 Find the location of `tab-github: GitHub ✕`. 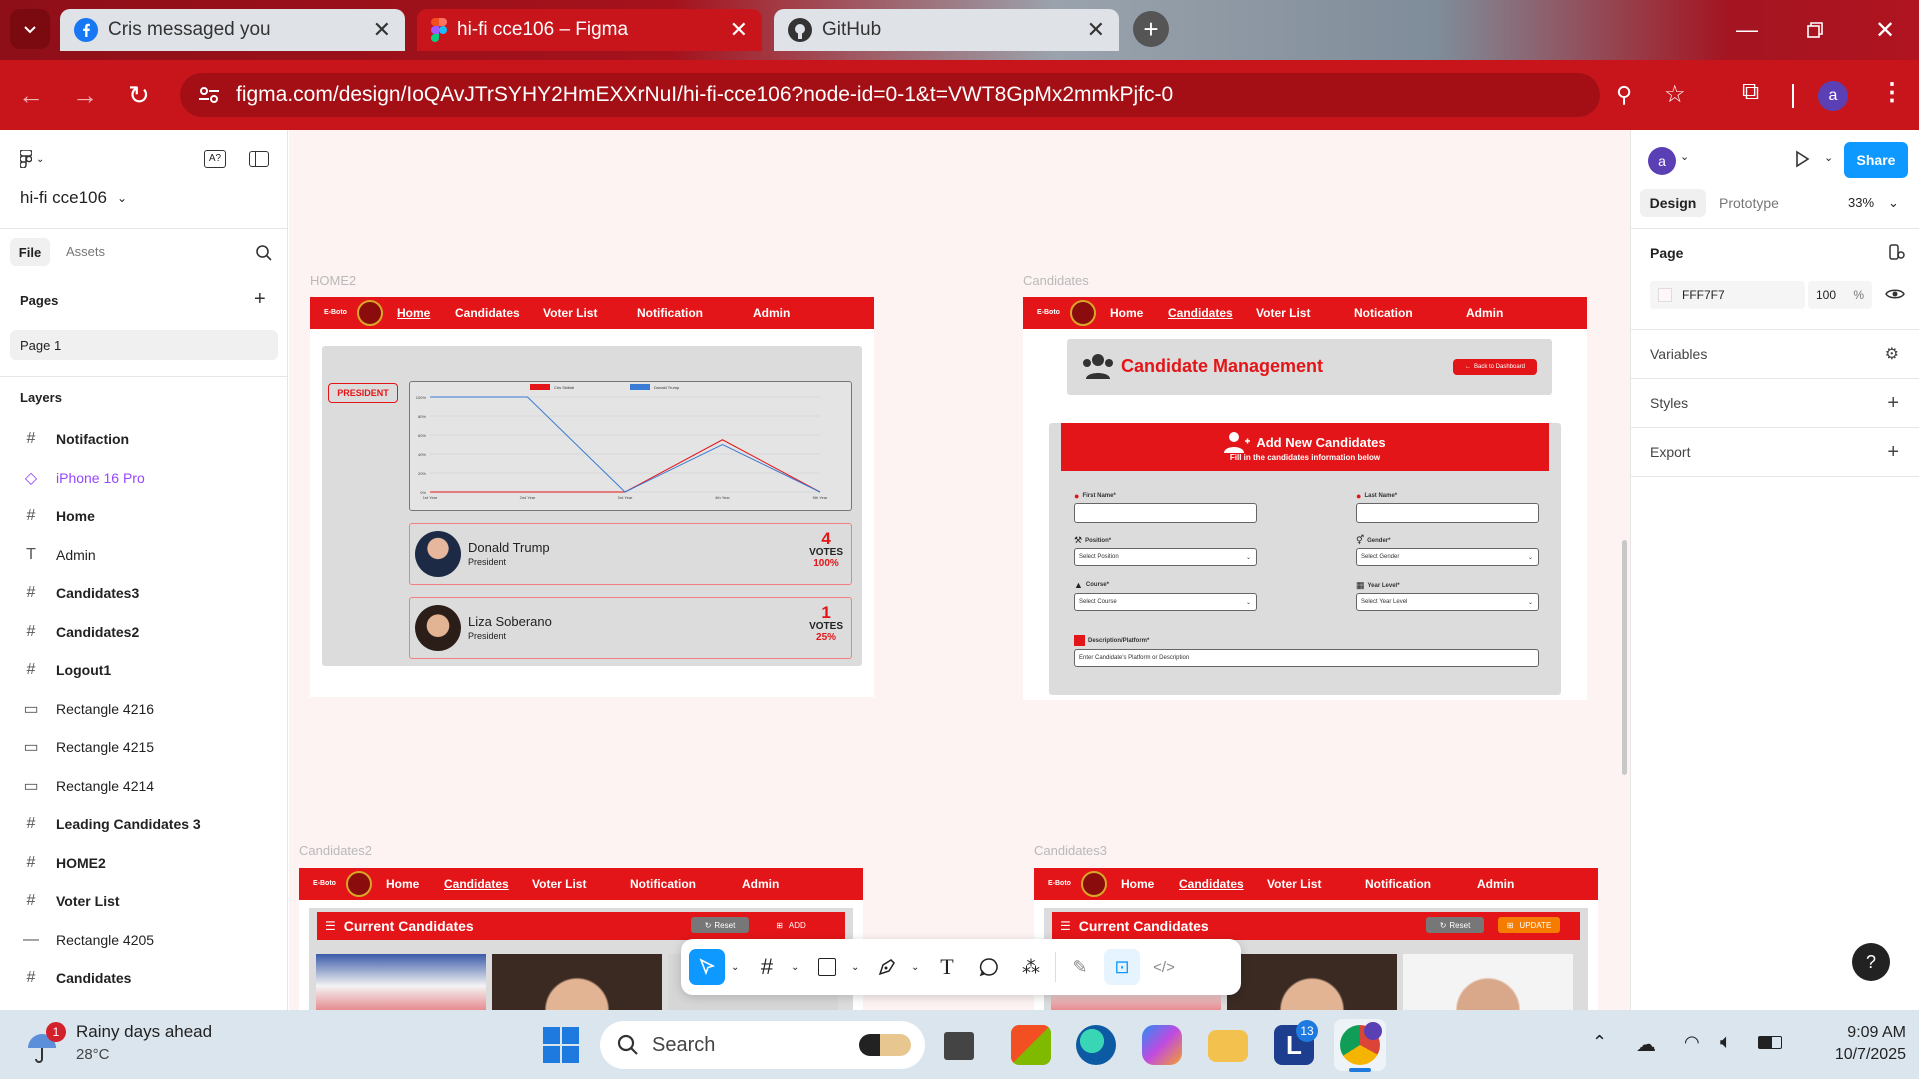

tab-github: GitHub ✕ is located at coordinates (946, 30).